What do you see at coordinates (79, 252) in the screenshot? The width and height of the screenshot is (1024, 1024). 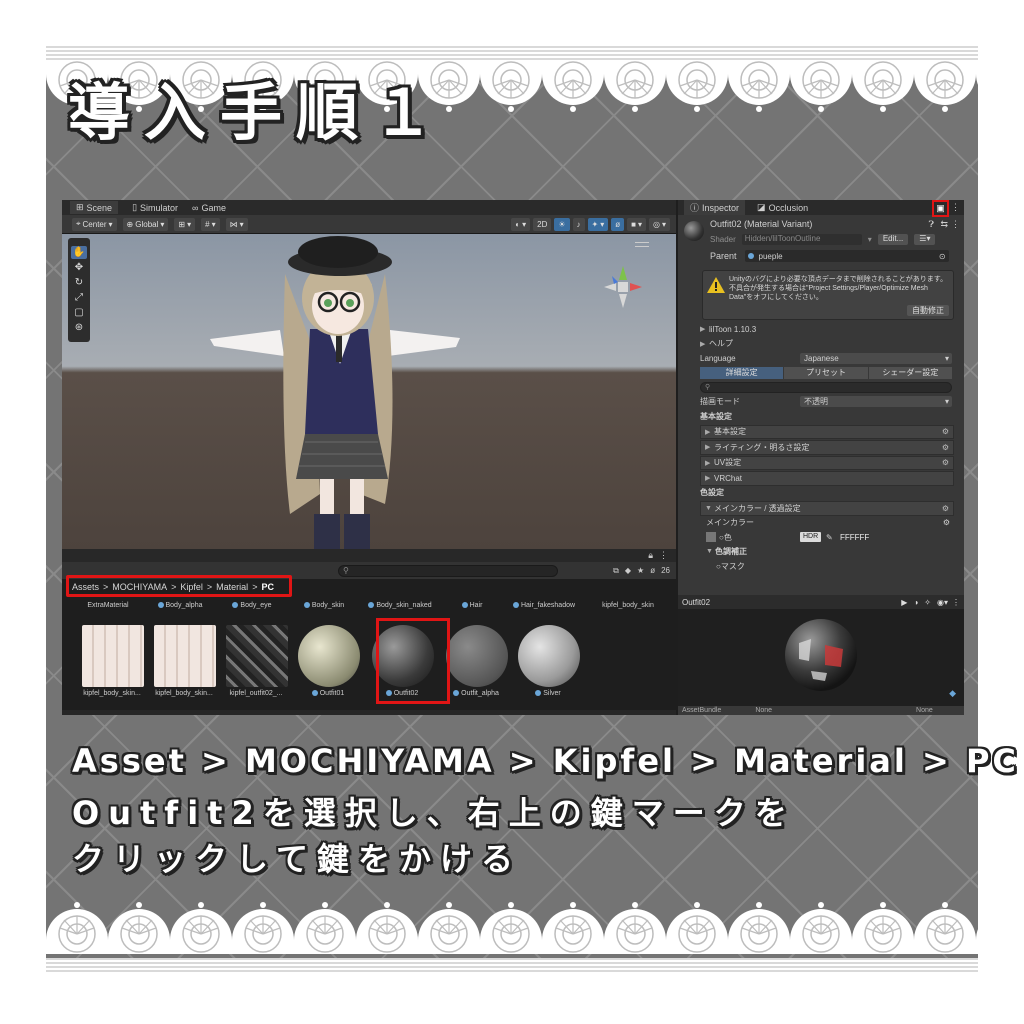 I see `hand-tool-icon: ✋` at bounding box center [79, 252].